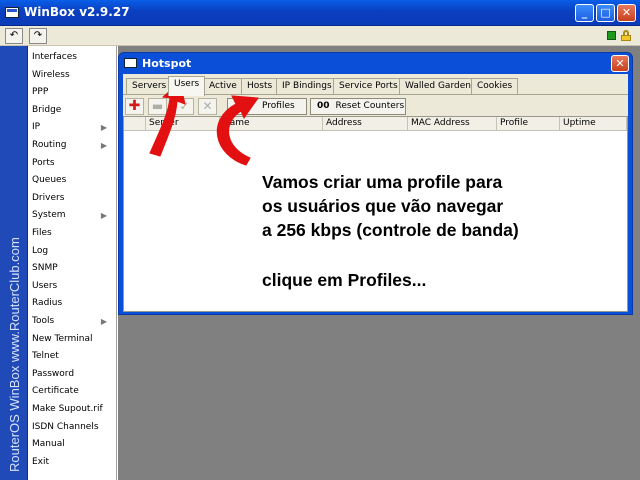 This screenshot has width=640, height=480. I want to click on sidebar-item-label: Password, so click(53, 373).